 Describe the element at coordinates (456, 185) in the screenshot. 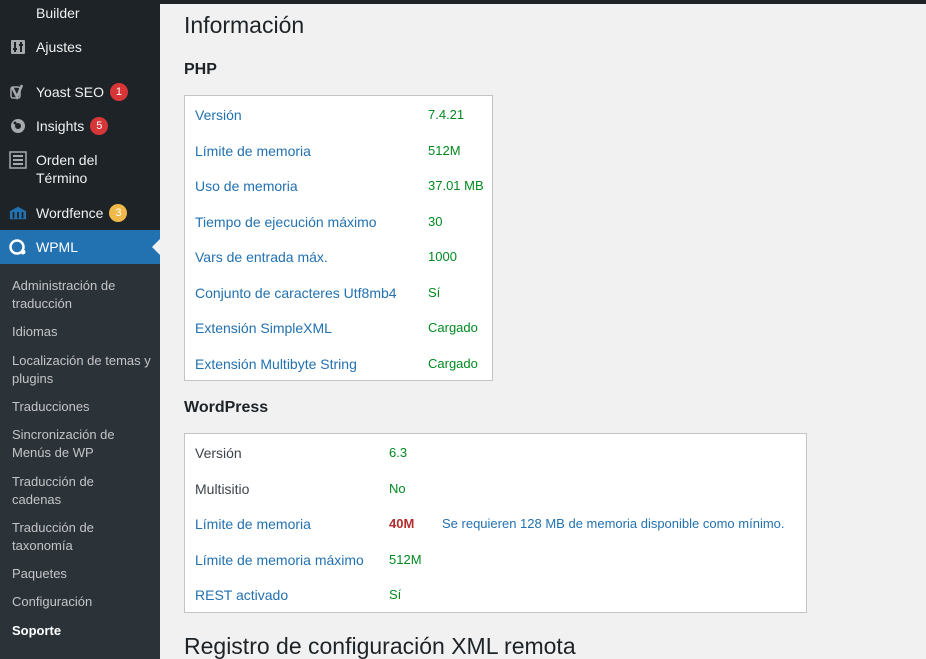

I see `php-row-value: 37.01 MB` at that location.